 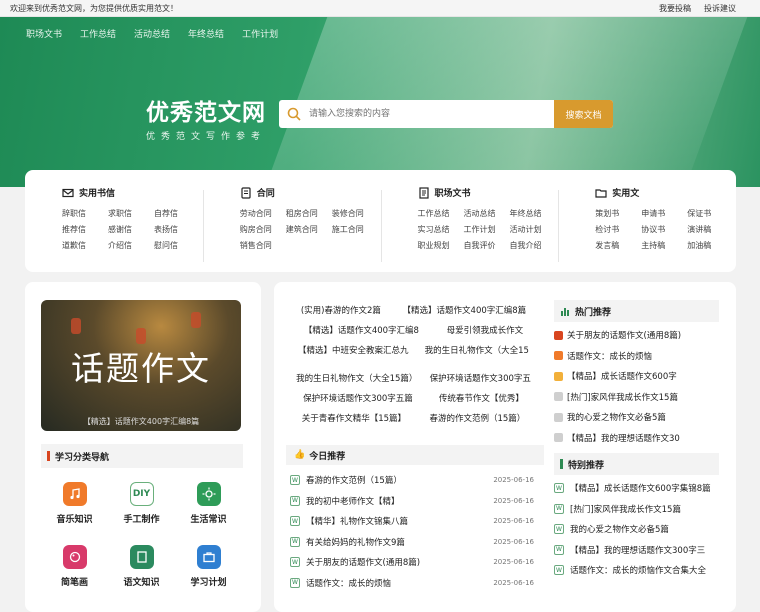 What do you see at coordinates (636, 509) in the screenshot?
I see `special-item: W [热门]家风伴我成长作文15篇` at bounding box center [636, 509].